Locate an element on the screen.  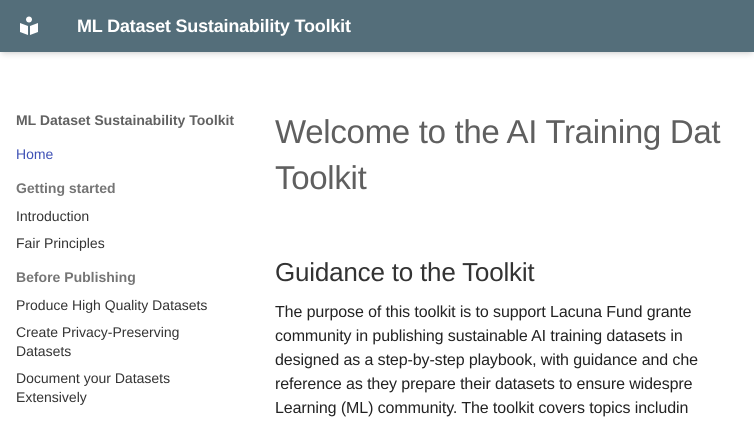
nav-link: Home is located at coordinates (118, 154).